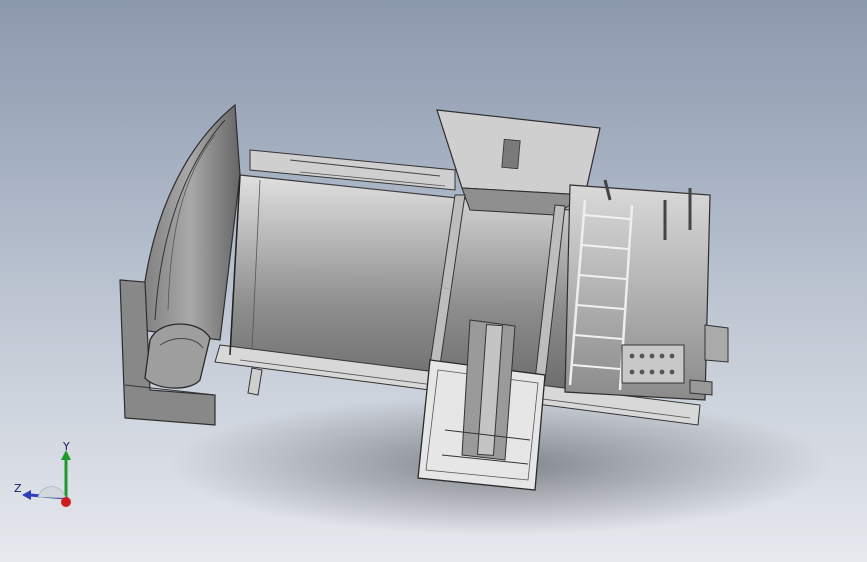 This screenshot has height=562, width=867. What do you see at coordinates (26, 495) in the screenshot?
I see `z-axis-arrow` at bounding box center [26, 495].